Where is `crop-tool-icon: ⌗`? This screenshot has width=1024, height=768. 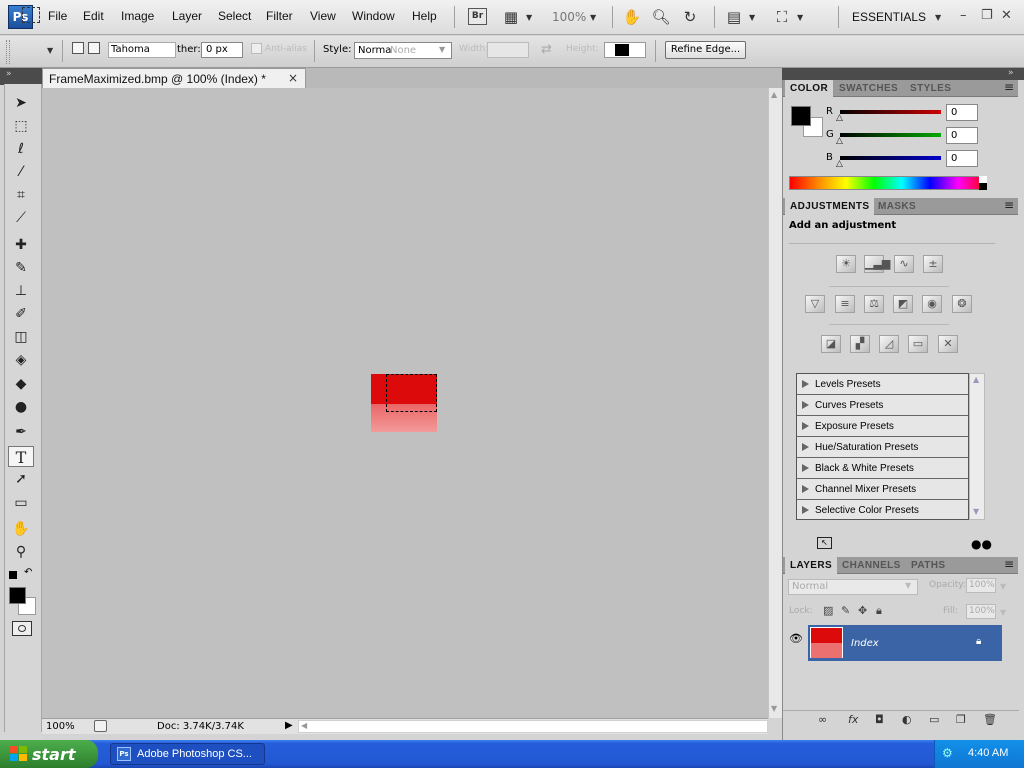
crop-tool-icon: ⌗ is located at coordinates (21, 195).